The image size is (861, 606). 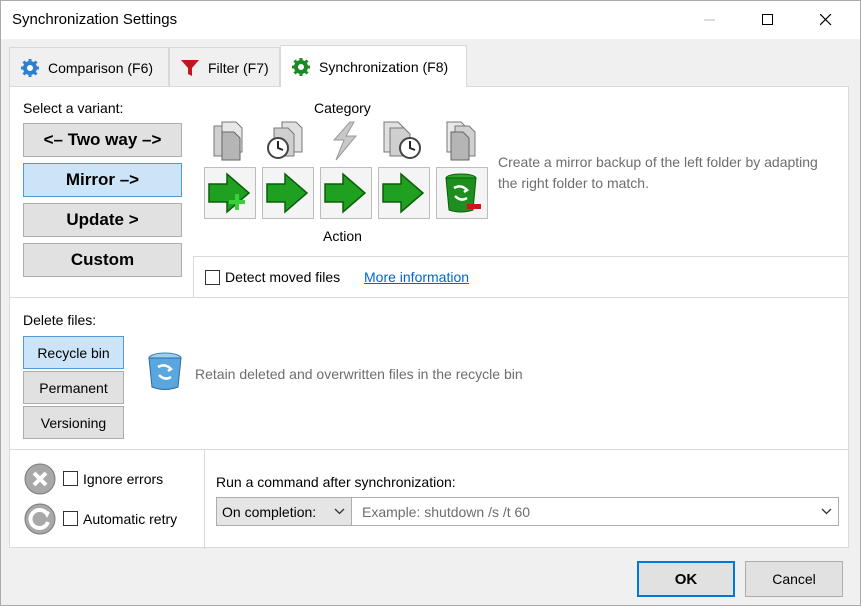 I want to click on delete-files-label: Delete files:, so click(x=60, y=320).